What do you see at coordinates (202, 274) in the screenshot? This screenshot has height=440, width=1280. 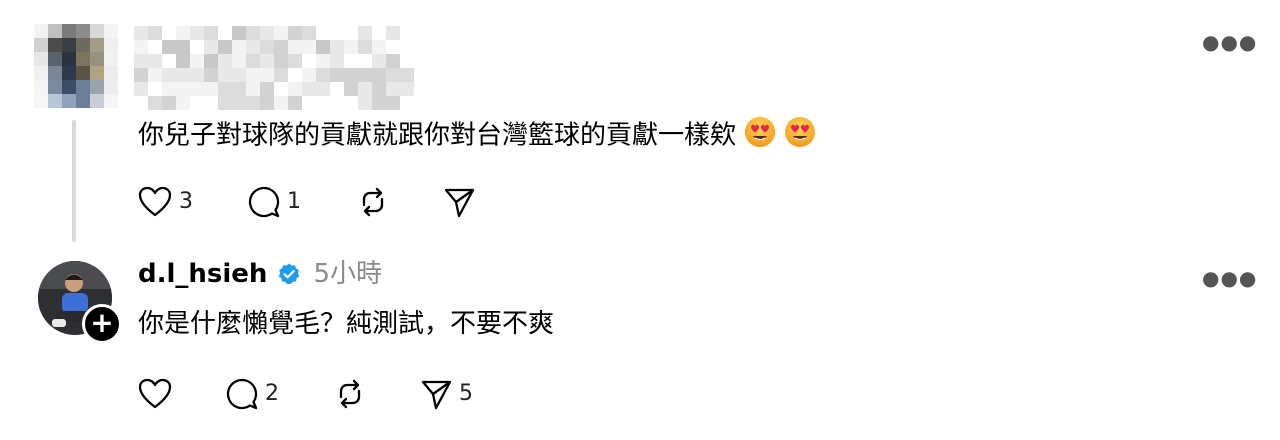 I see `username: d.l_hsieh` at bounding box center [202, 274].